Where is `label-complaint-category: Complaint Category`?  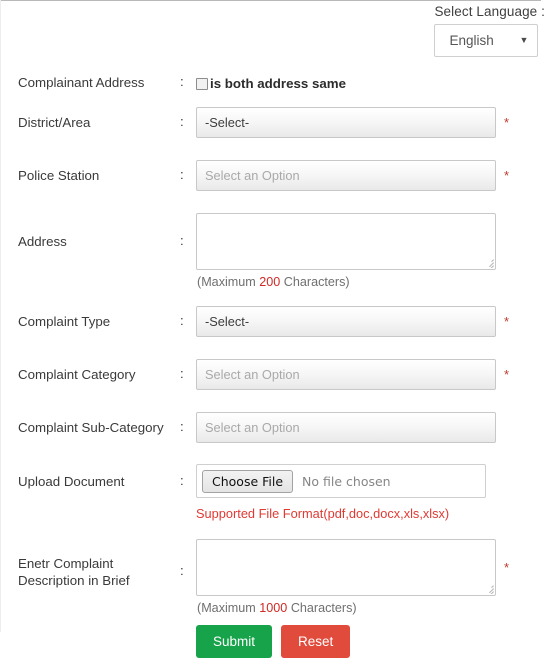 label-complaint-category: Complaint Category is located at coordinates (77, 374).